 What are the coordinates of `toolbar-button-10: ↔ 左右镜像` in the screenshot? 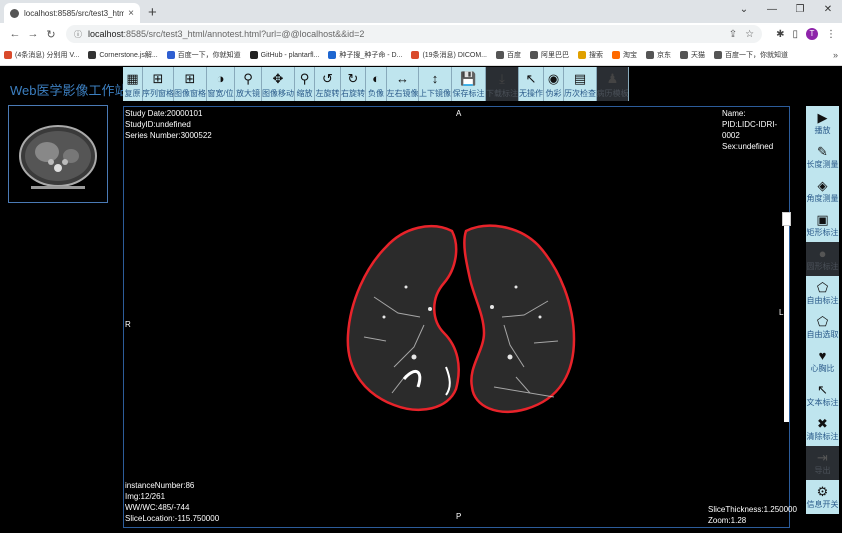 It's located at (403, 84).